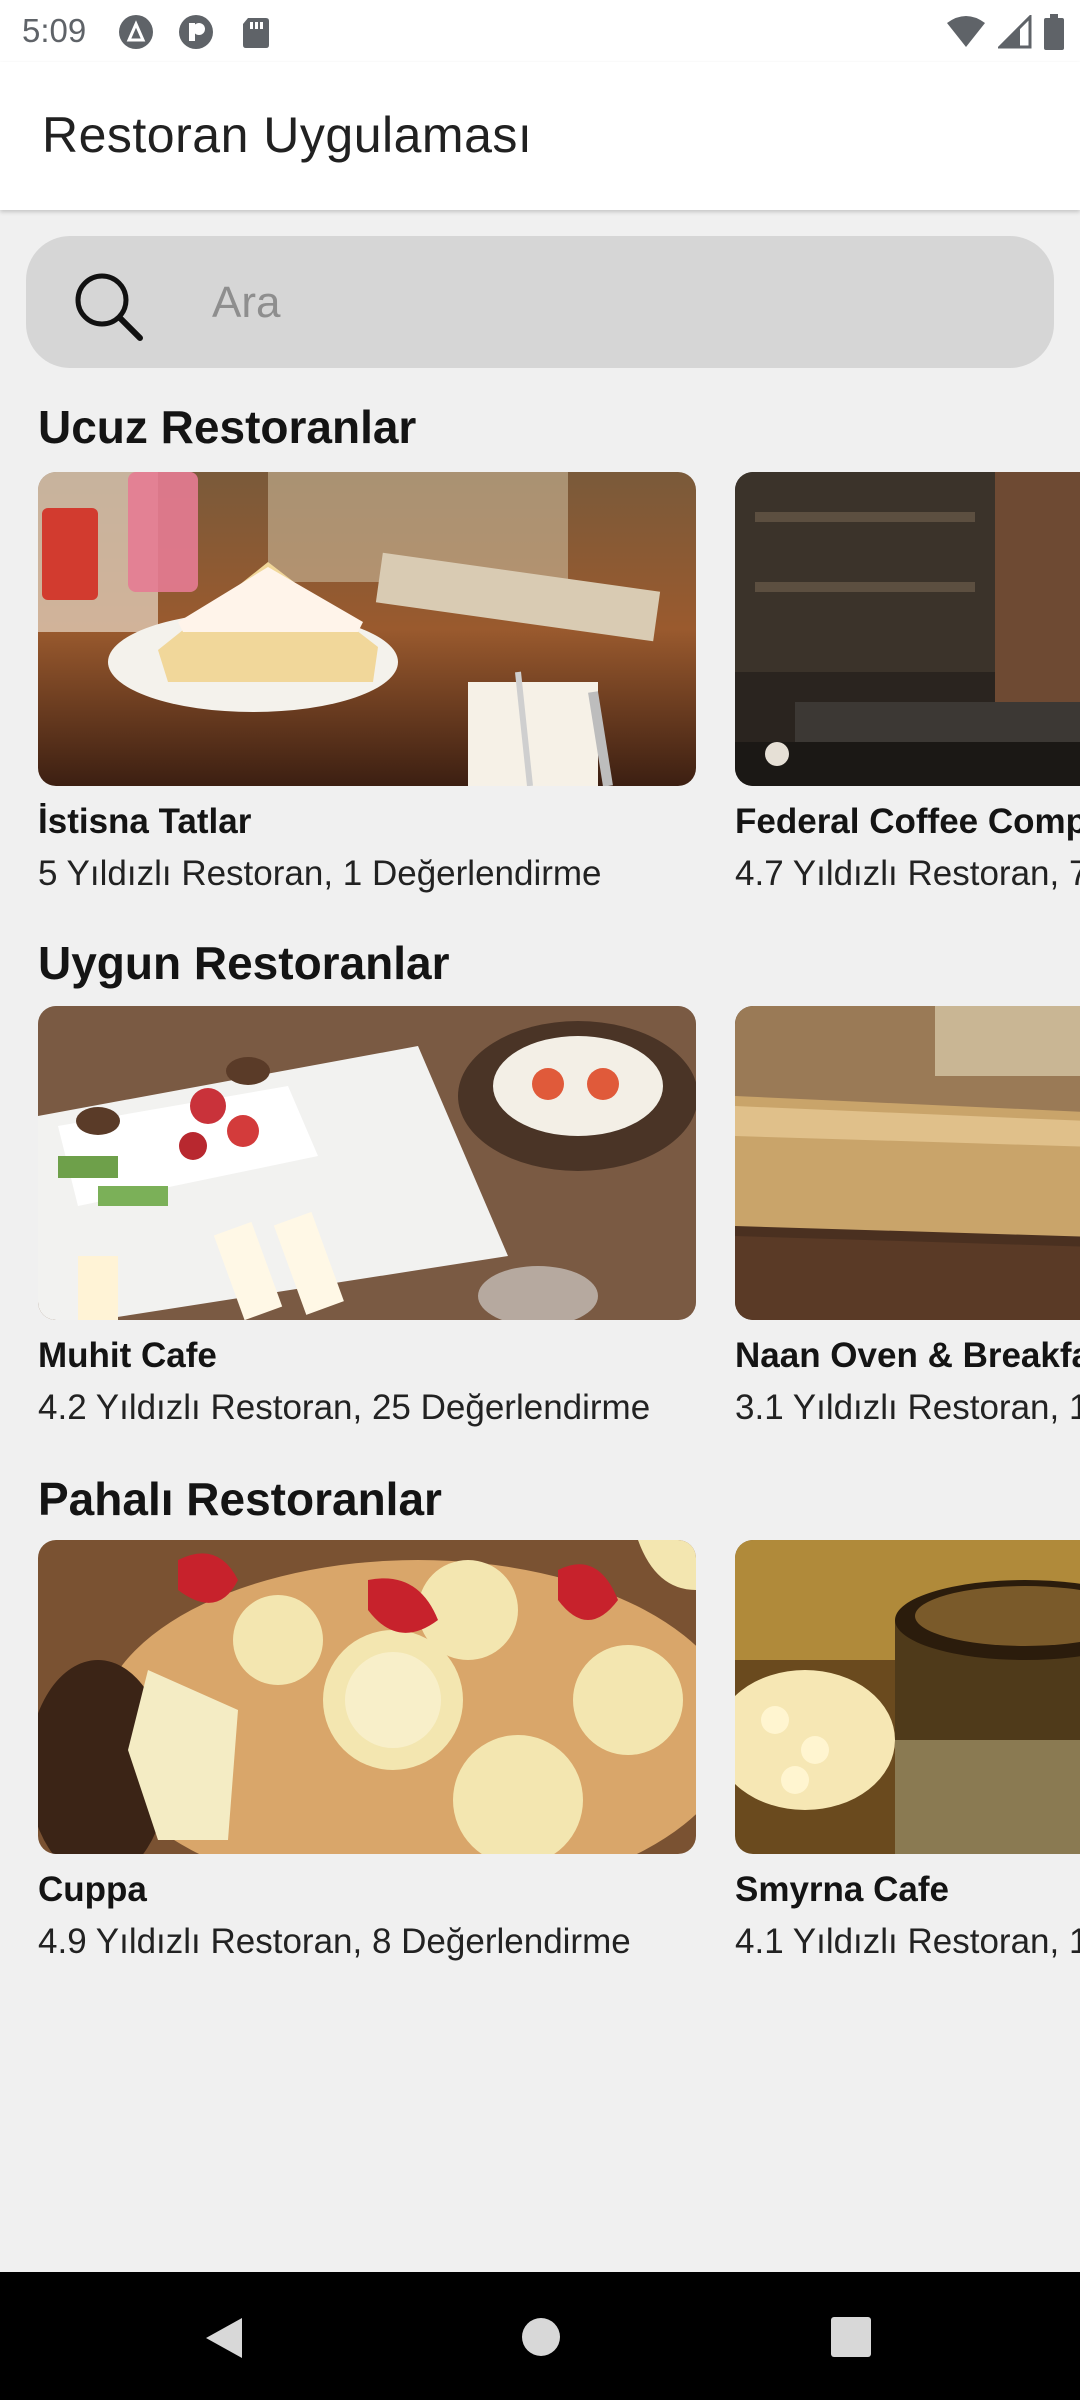  Describe the element at coordinates (109, 307) in the screenshot. I see `search-icon` at that location.